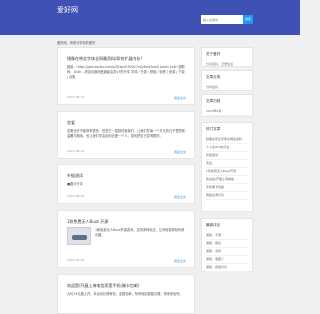 The image size is (320, 314). Describe the element at coordinates (213, 54) in the screenshot. I see `sidebar-title: 关于爱好` at that location.